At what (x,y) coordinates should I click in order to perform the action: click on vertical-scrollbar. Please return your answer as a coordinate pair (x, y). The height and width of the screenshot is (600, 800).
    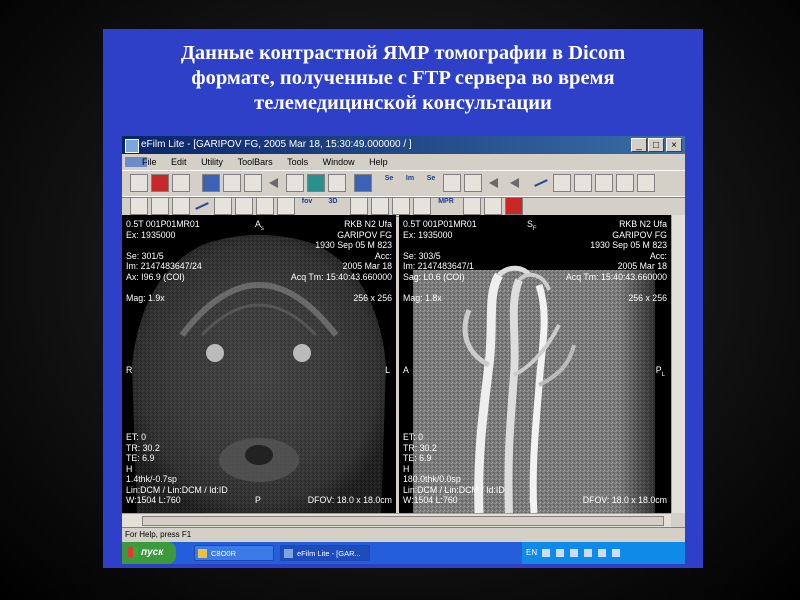
    Looking at the image, I should click on (678, 364).